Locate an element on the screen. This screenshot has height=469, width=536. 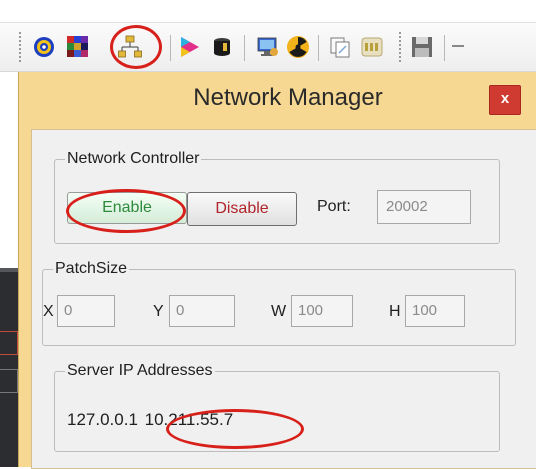
port-label: Port: is located at coordinates (334, 206).